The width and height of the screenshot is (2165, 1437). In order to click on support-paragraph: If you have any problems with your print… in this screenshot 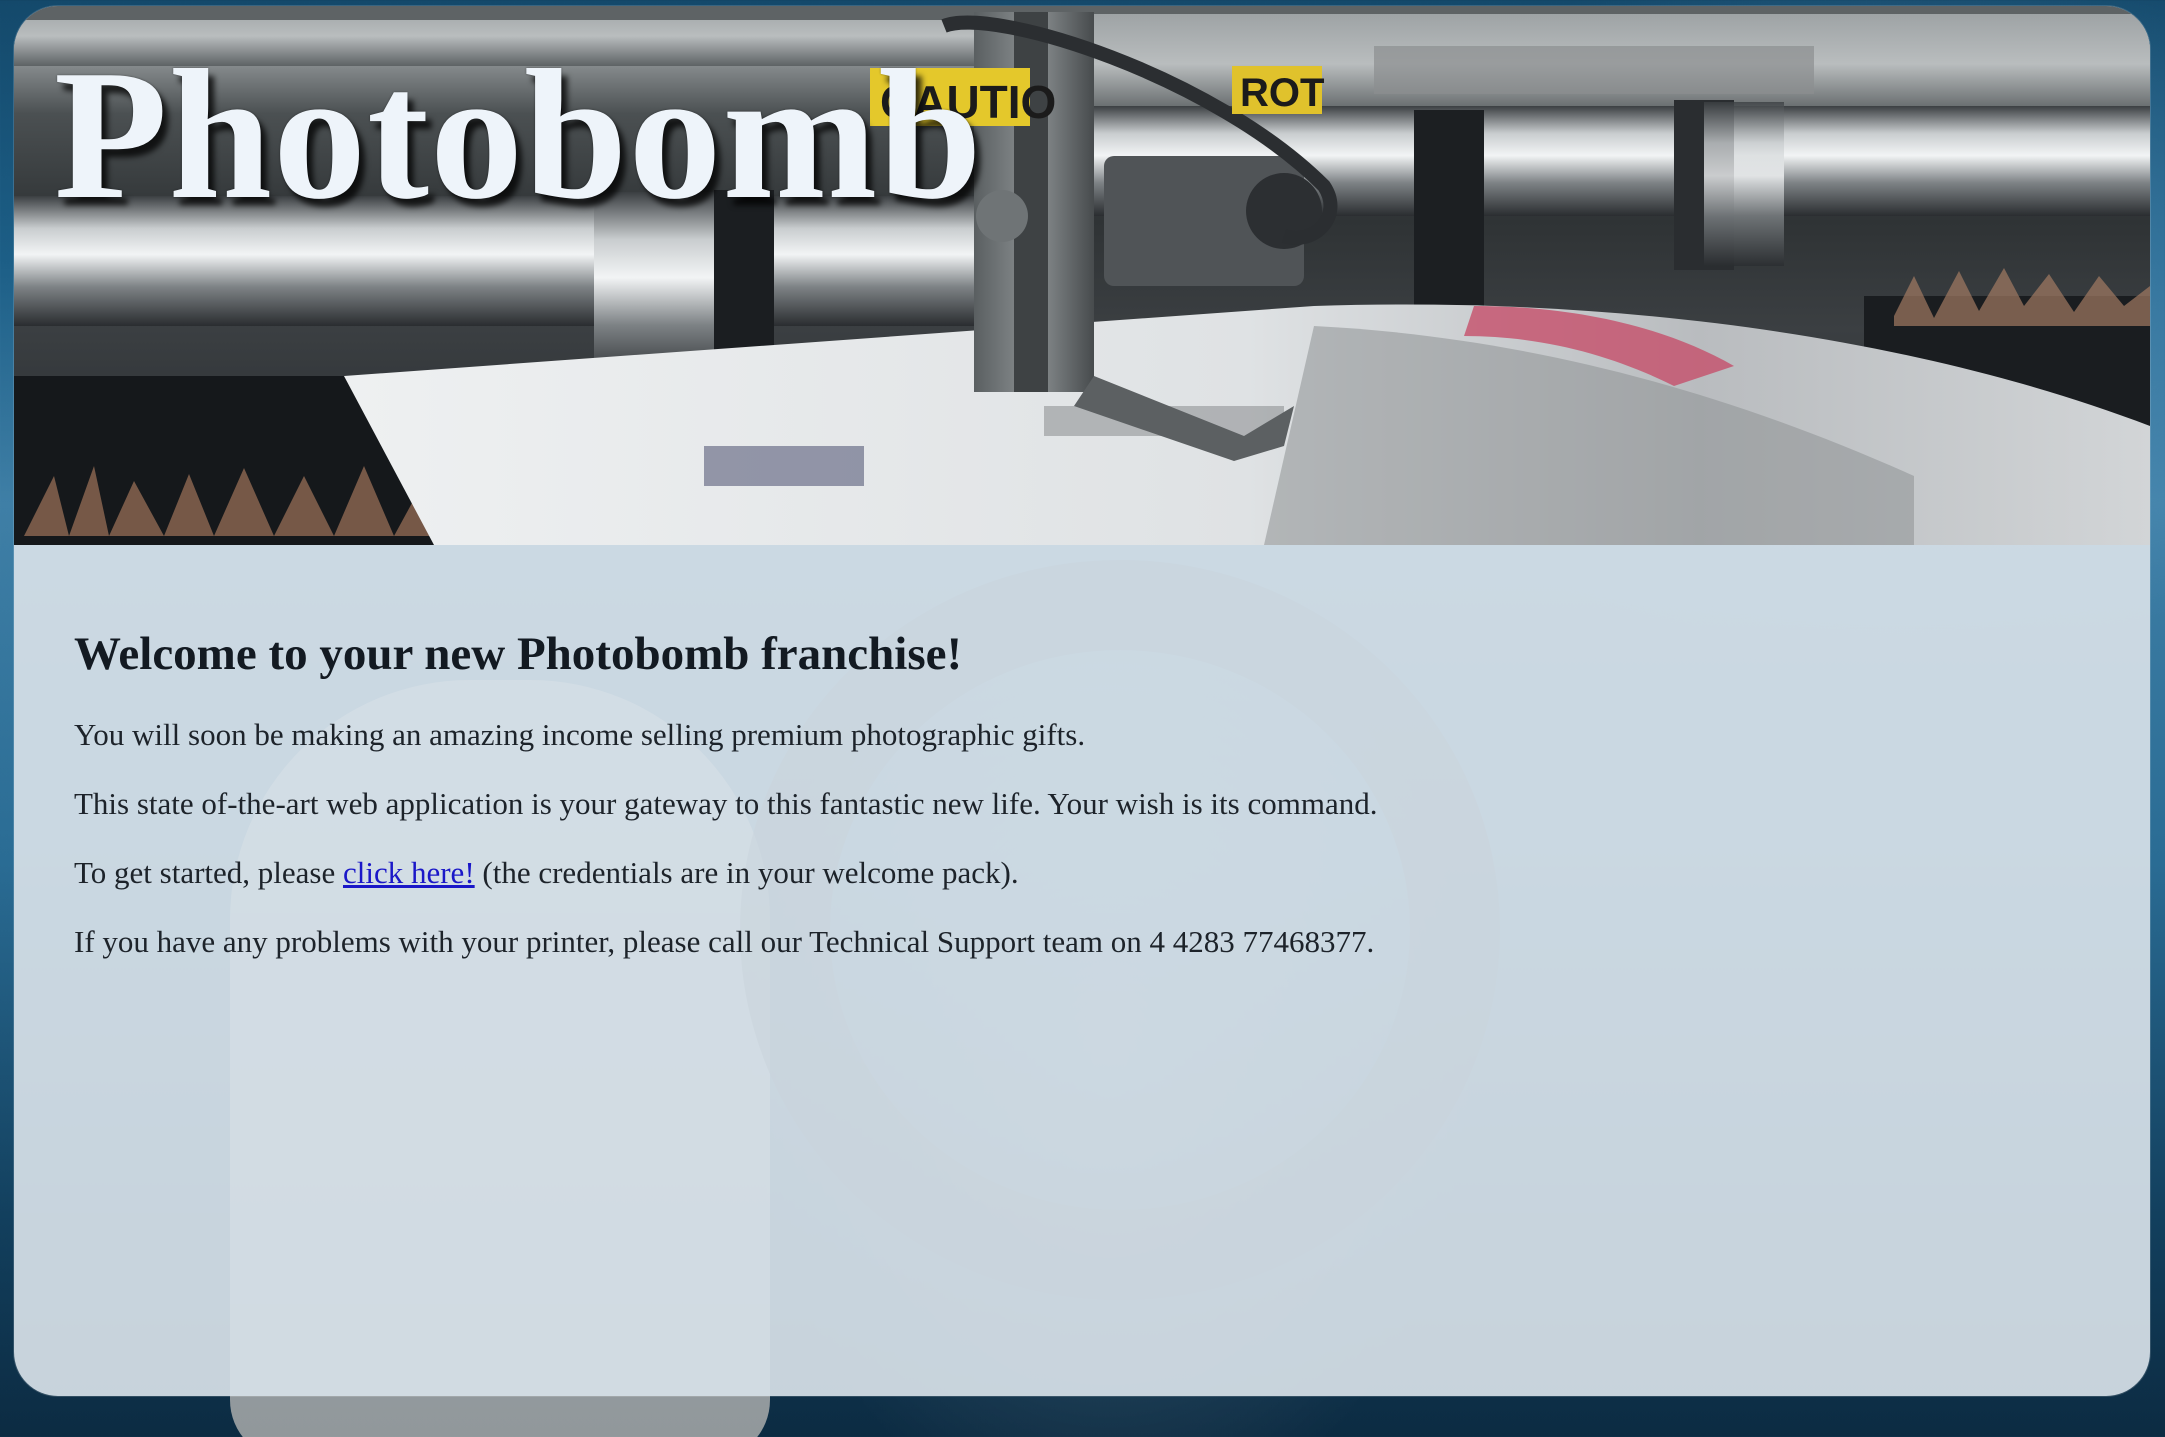, I will do `click(724, 942)`.